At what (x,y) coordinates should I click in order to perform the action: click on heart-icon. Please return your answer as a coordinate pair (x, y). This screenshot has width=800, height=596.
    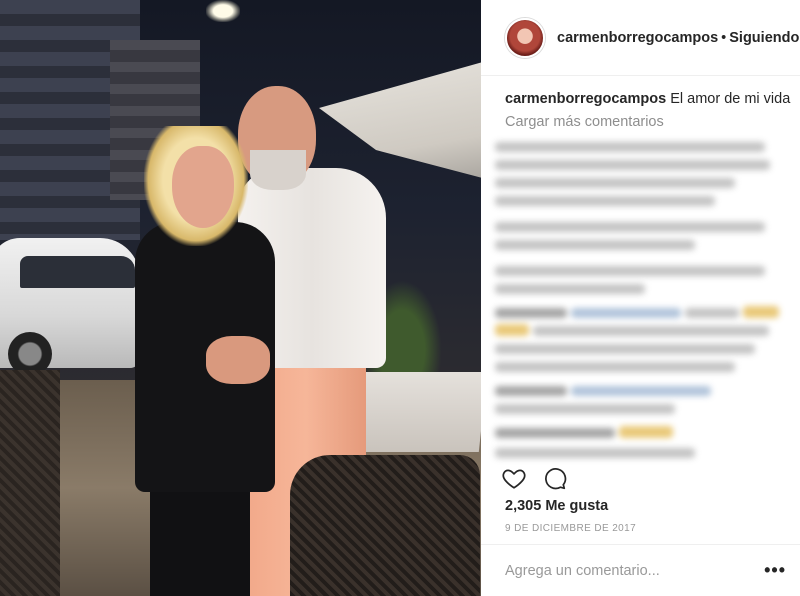
    Looking at the image, I should click on (514, 478).